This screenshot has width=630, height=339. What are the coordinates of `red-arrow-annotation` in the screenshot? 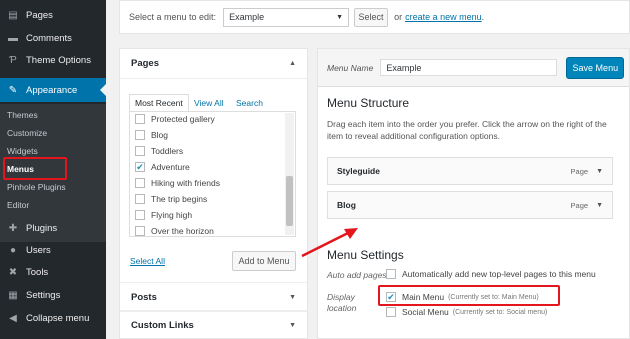 It's located at (329, 243).